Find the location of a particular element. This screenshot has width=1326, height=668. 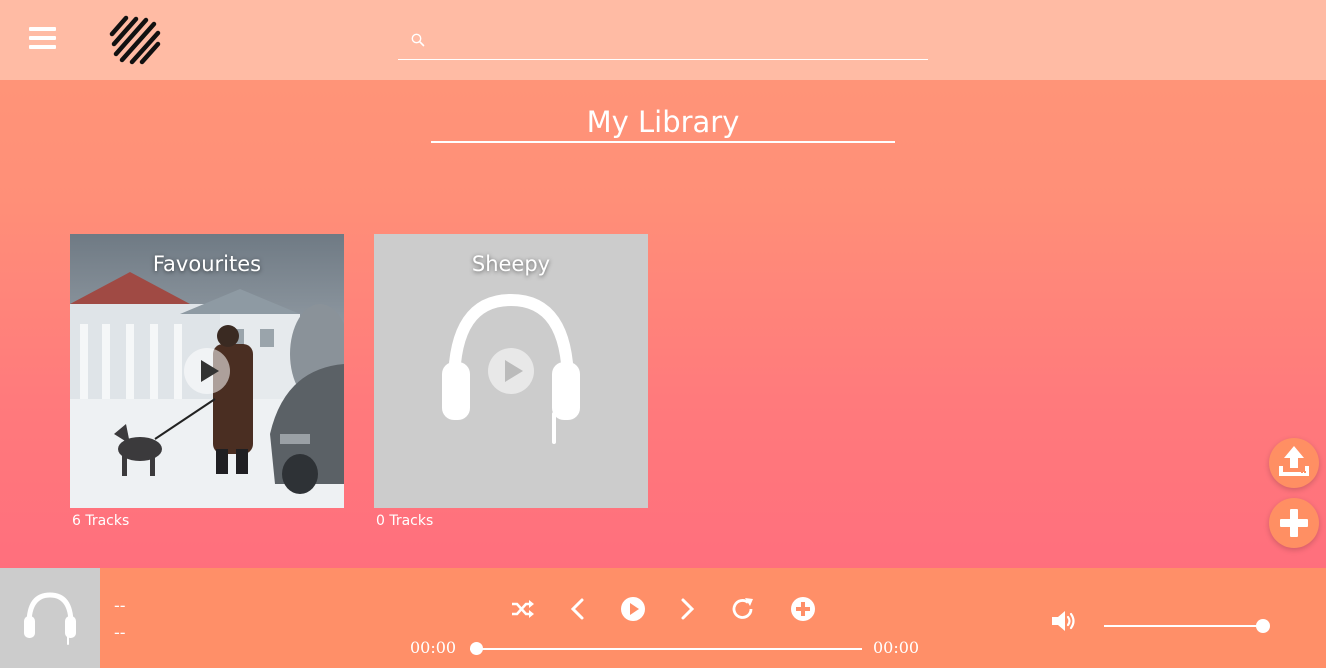

search-bar is located at coordinates (663, 44).